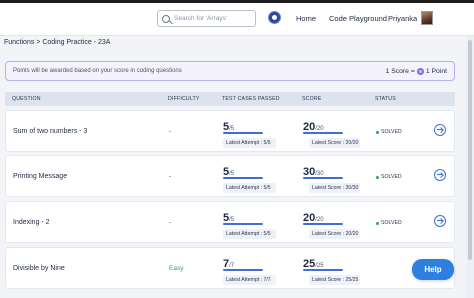 Image resolution: width=474 pixels, height=298 pixels. What do you see at coordinates (214, 18) in the screenshot?
I see `search-input` at bounding box center [214, 18].